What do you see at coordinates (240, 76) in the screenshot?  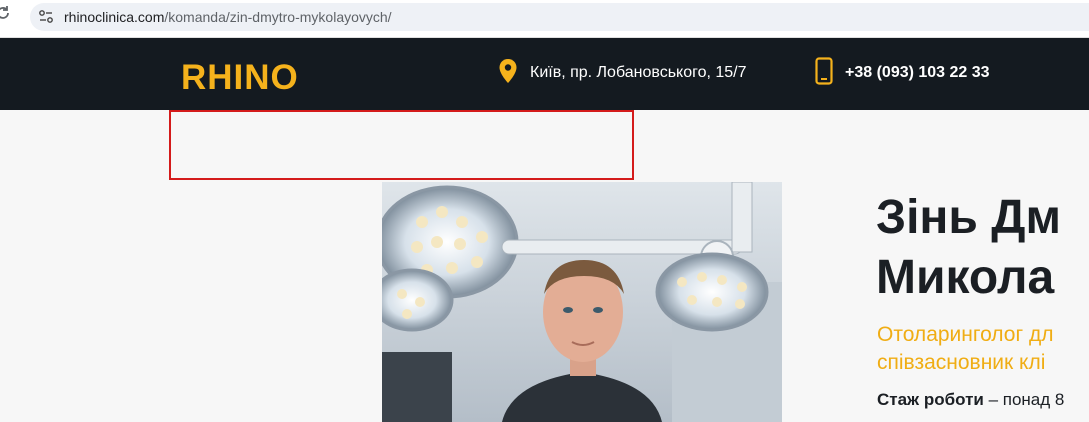 I see `logo-text: RHINO` at bounding box center [240, 76].